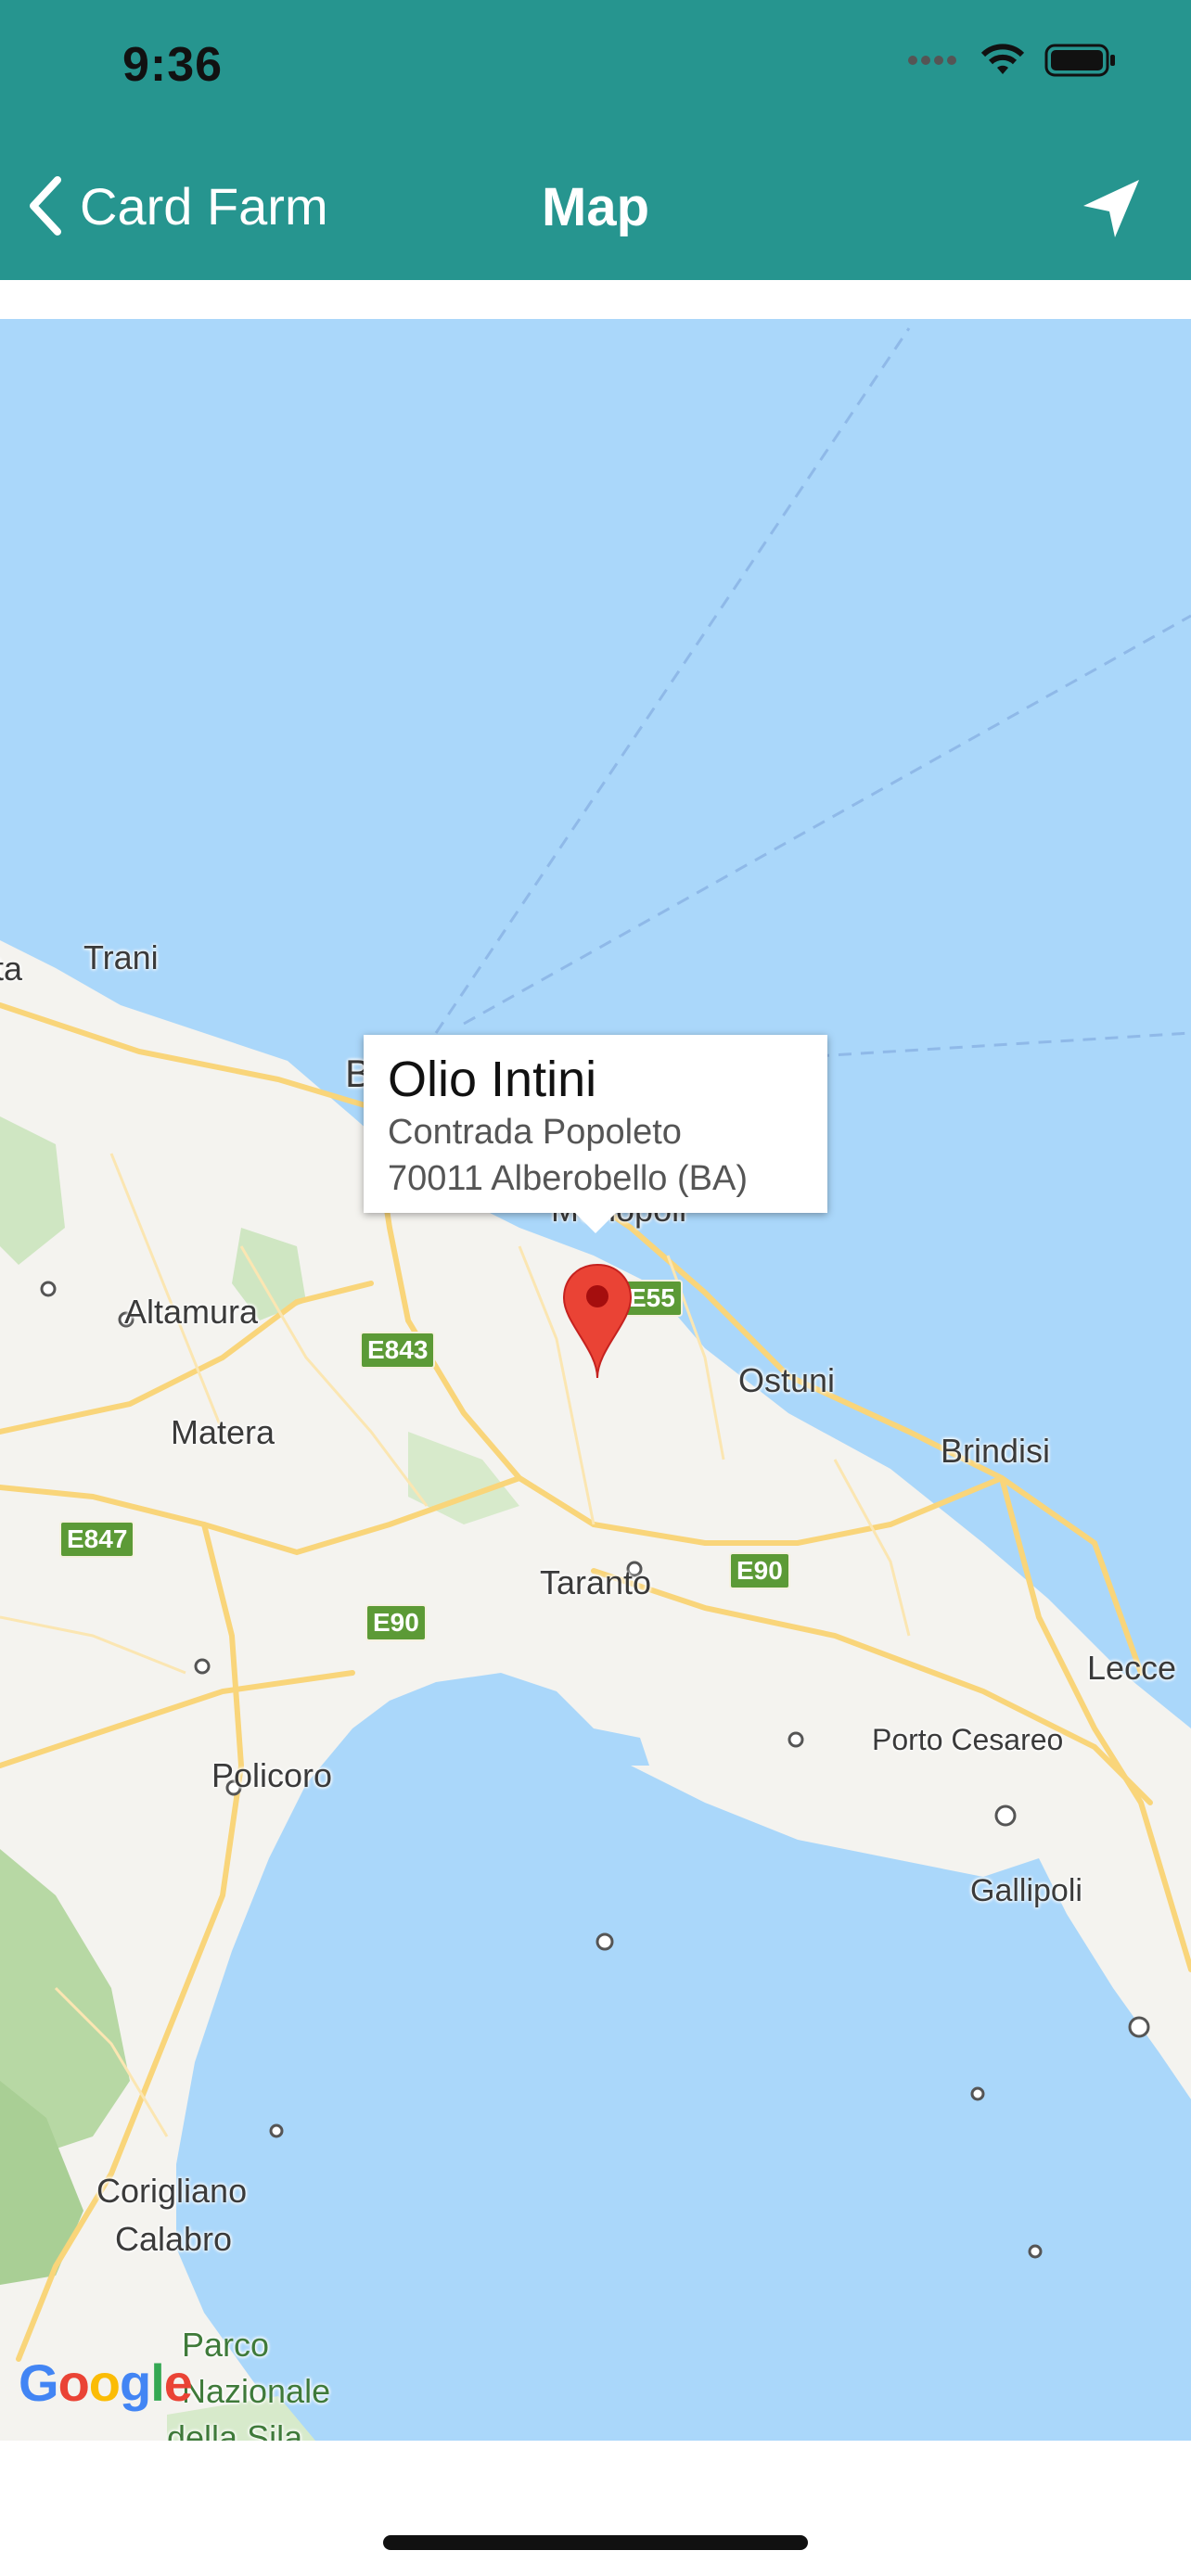  I want to click on place-label: Trani, so click(121, 957).